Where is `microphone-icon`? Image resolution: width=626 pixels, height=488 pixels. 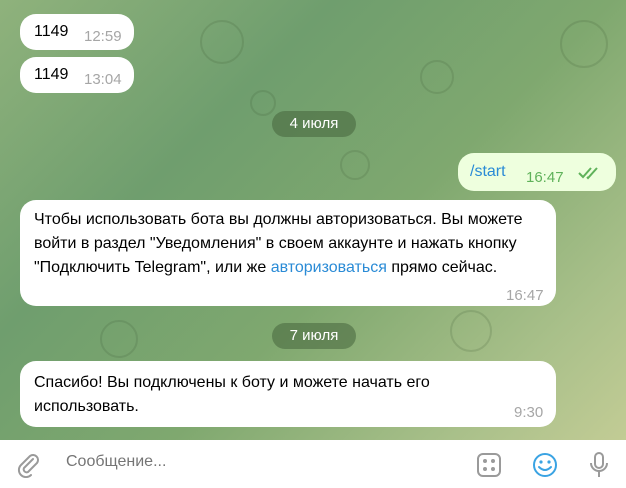 microphone-icon is located at coordinates (599, 465).